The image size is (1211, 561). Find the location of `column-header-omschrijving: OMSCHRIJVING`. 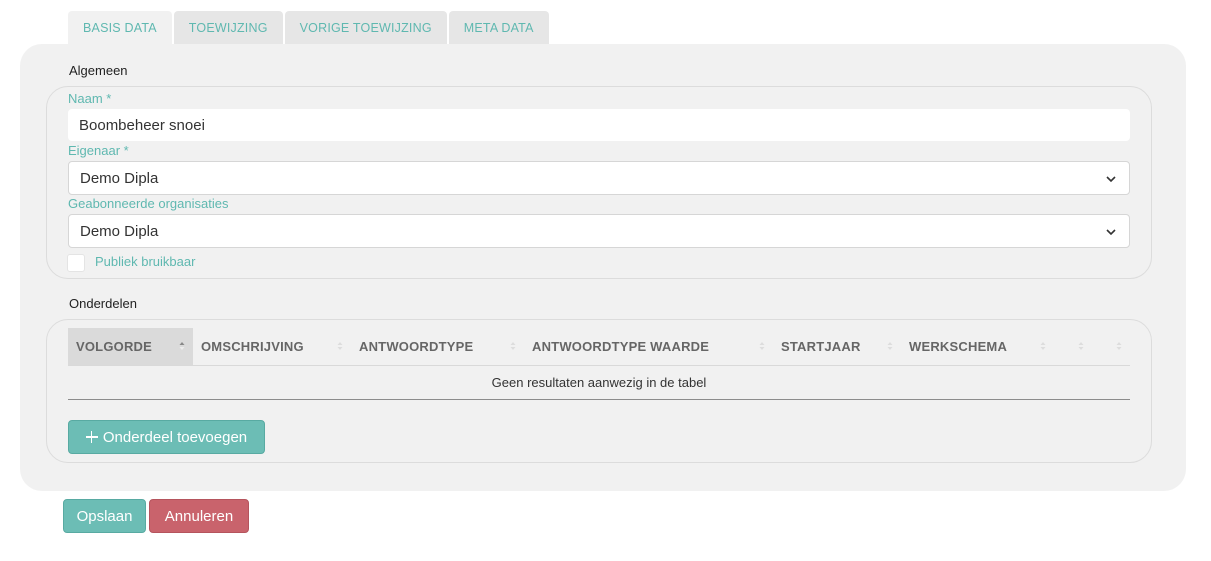

column-header-omschrijving: OMSCHRIJVING is located at coordinates (272, 346).